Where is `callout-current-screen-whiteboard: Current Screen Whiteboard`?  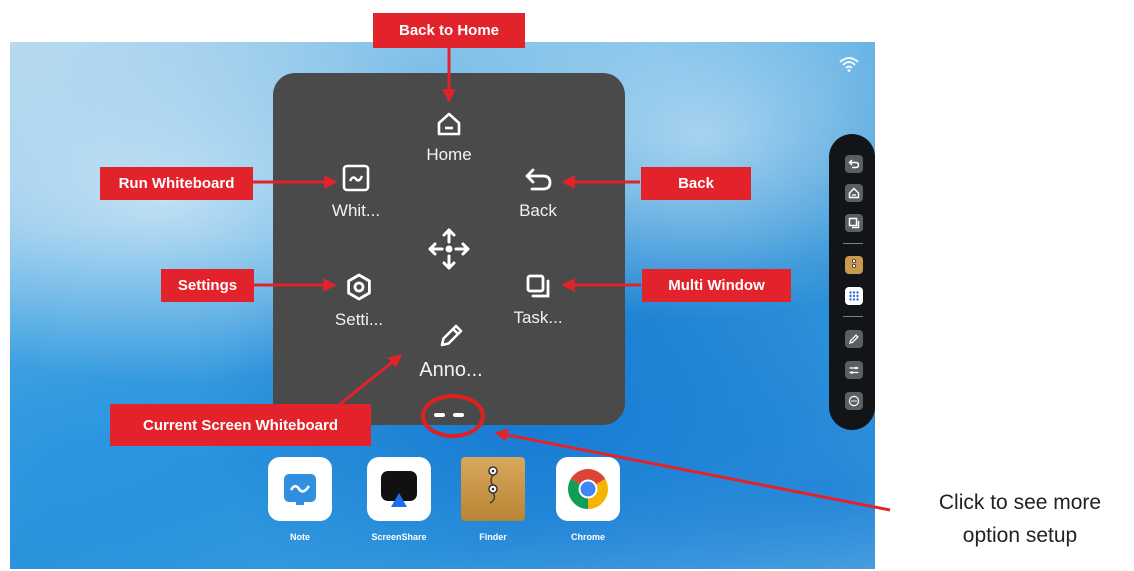
callout-current-screen-whiteboard: Current Screen Whiteboard is located at coordinates (240, 425).